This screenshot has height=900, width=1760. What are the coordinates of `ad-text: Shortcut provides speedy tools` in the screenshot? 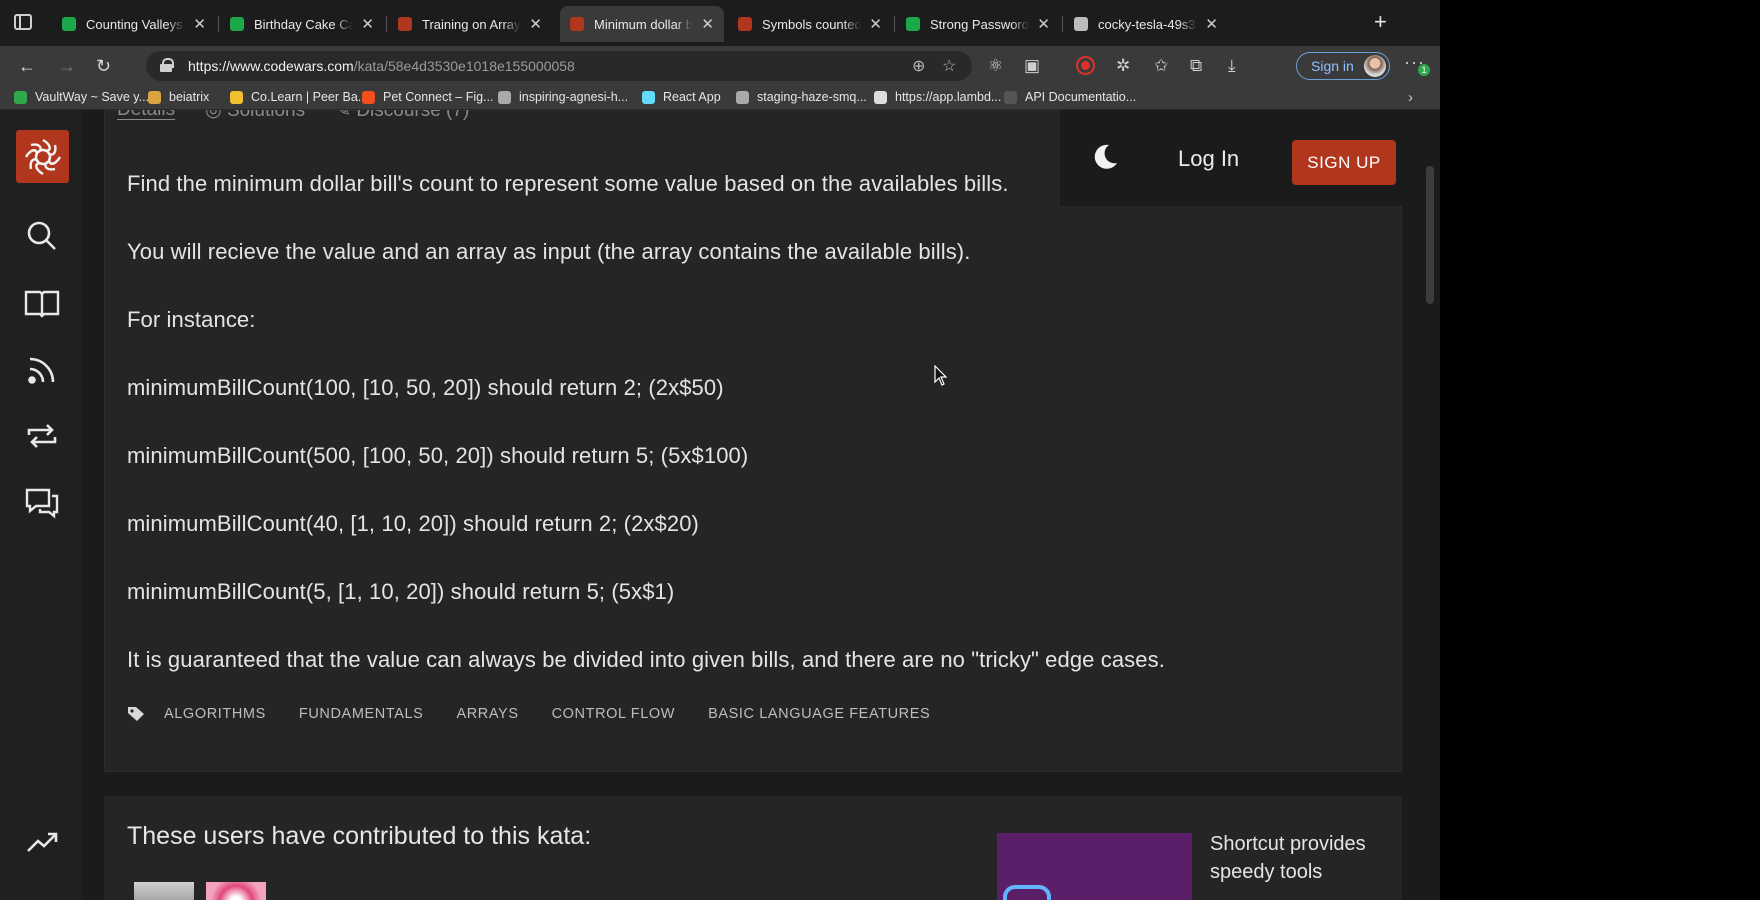 It's located at (1305, 858).